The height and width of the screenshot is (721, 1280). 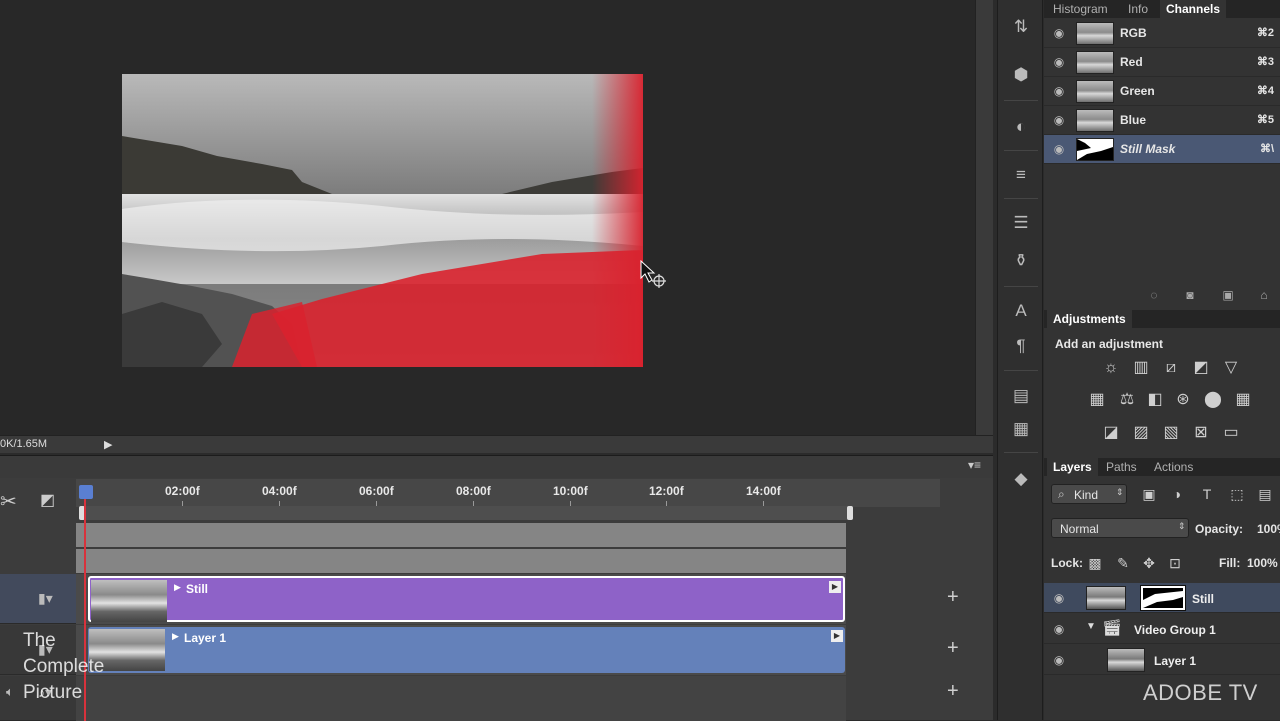 I want to click on save-selection-icon: ◙, so click(x=1190, y=295).